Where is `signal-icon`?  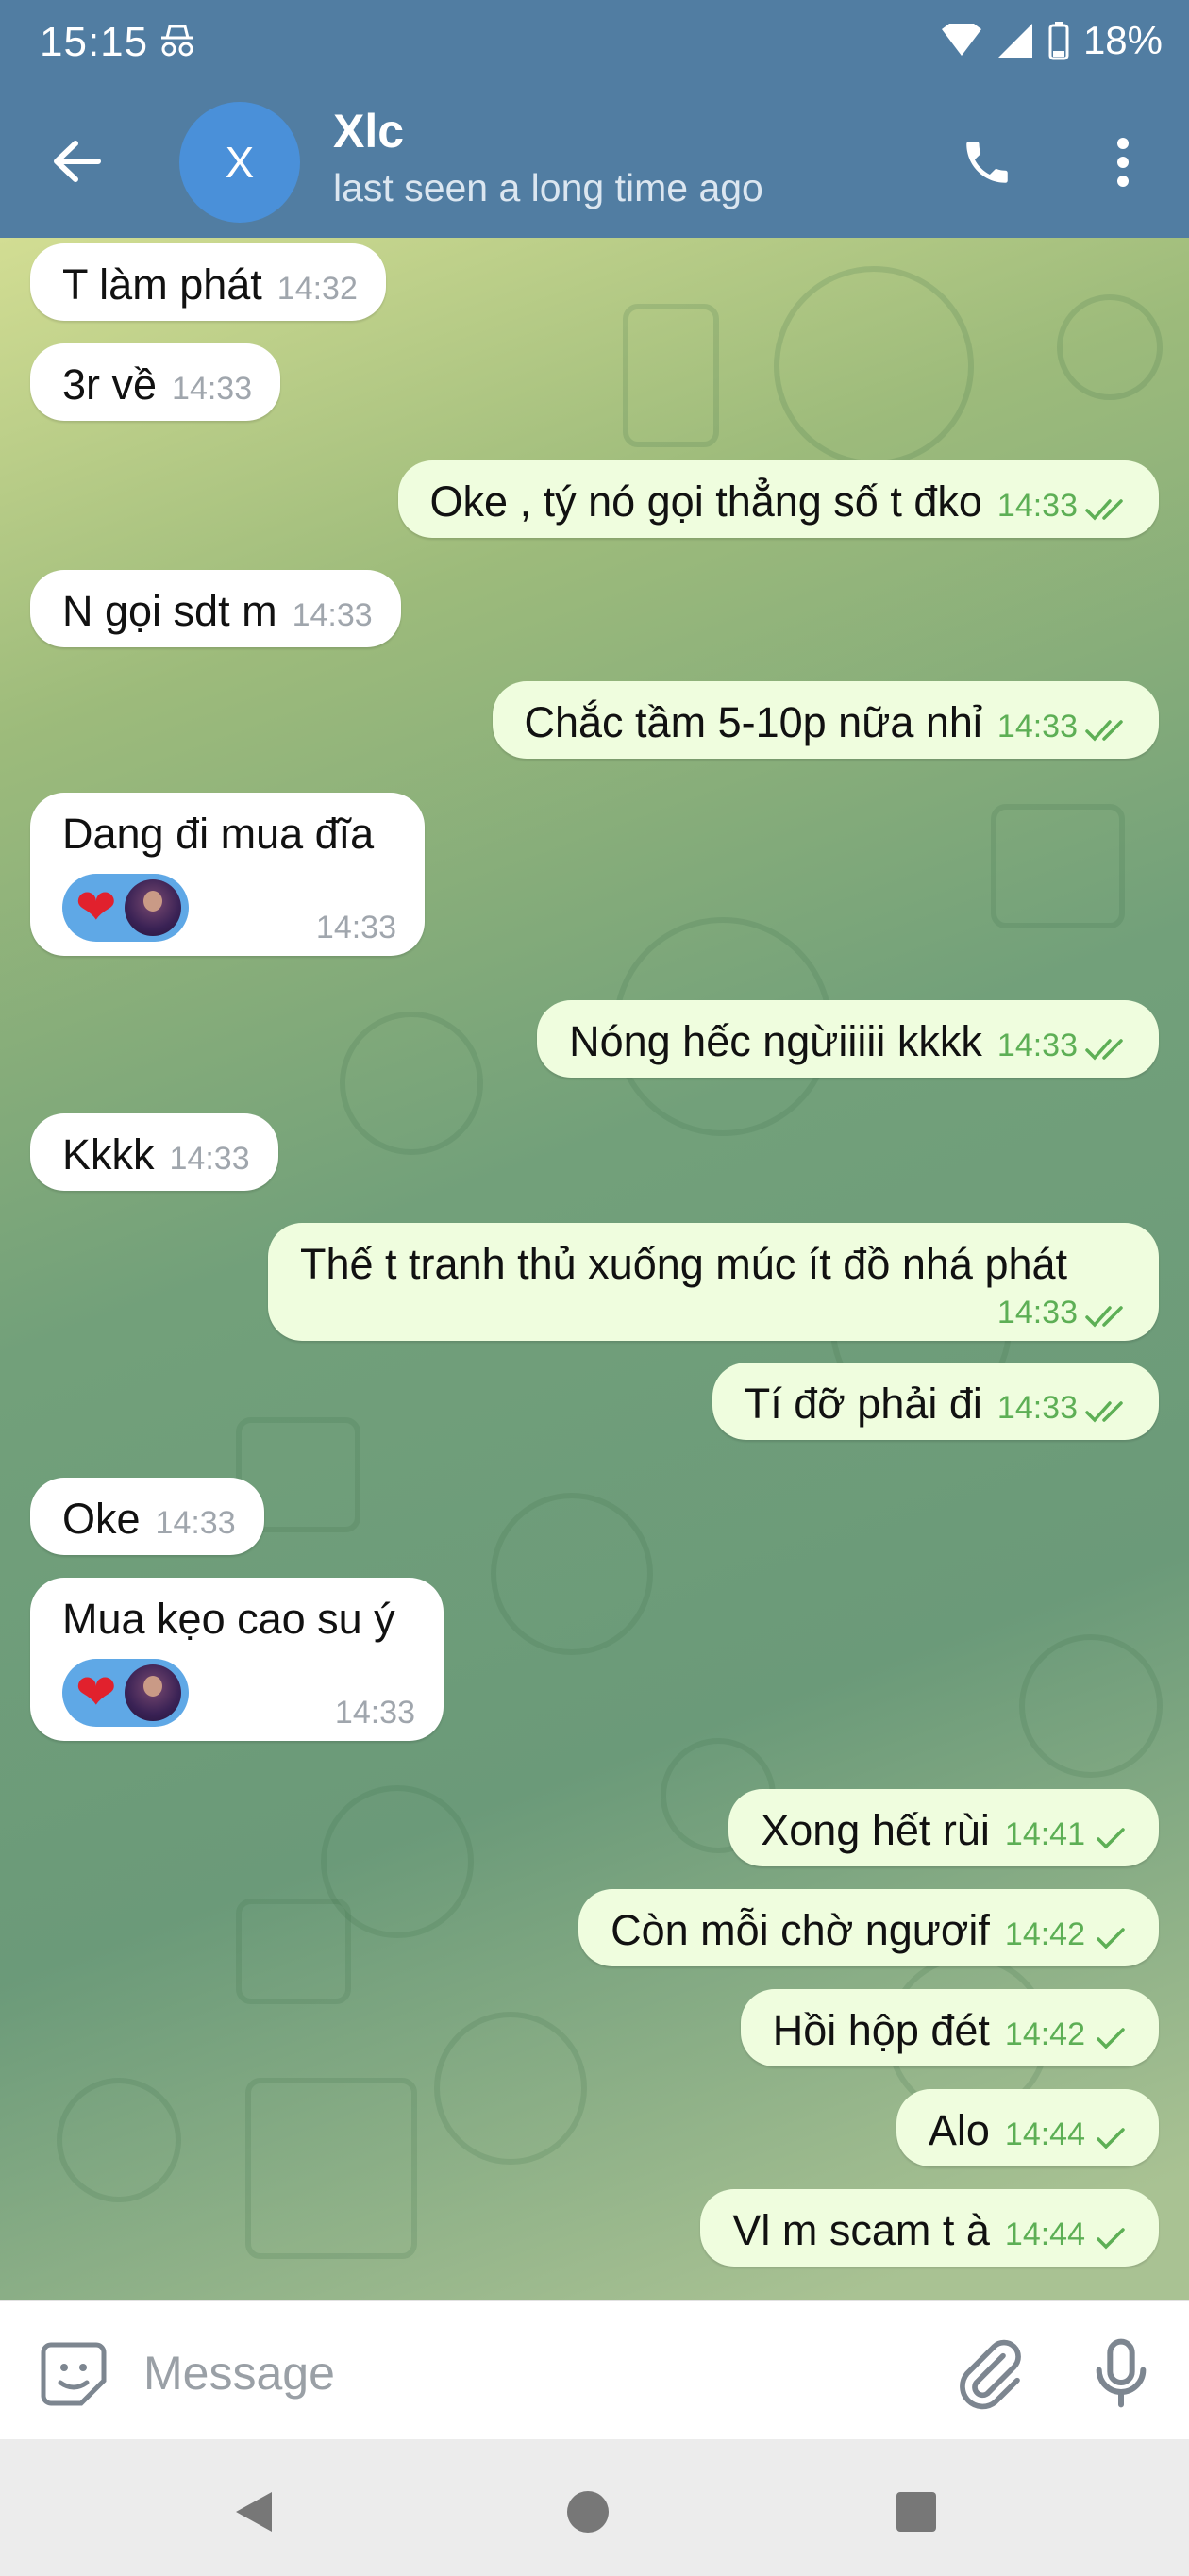 signal-icon is located at coordinates (1014, 41).